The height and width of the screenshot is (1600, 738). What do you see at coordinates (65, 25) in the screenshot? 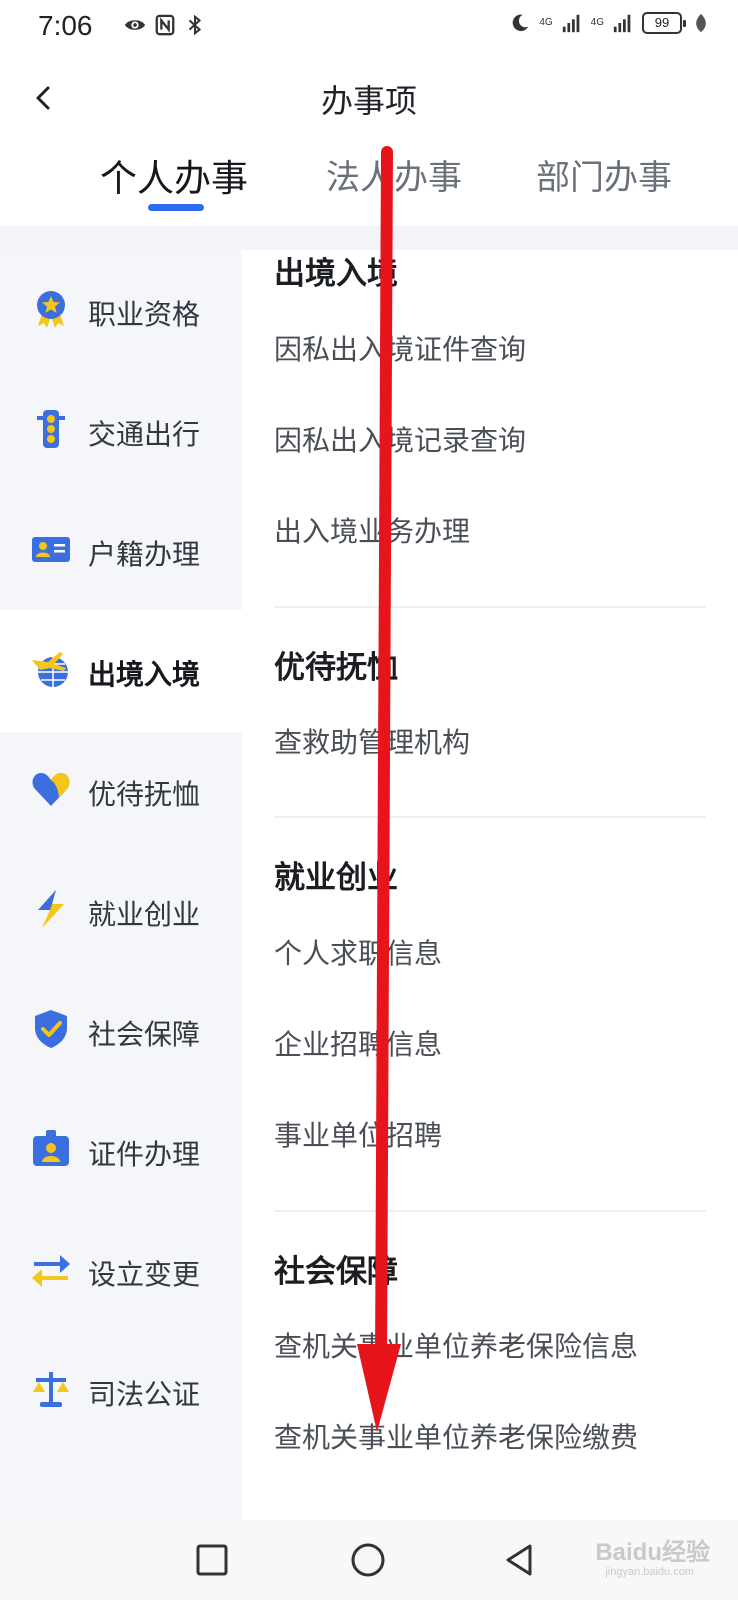
I see `status-time: 7:06` at bounding box center [65, 25].